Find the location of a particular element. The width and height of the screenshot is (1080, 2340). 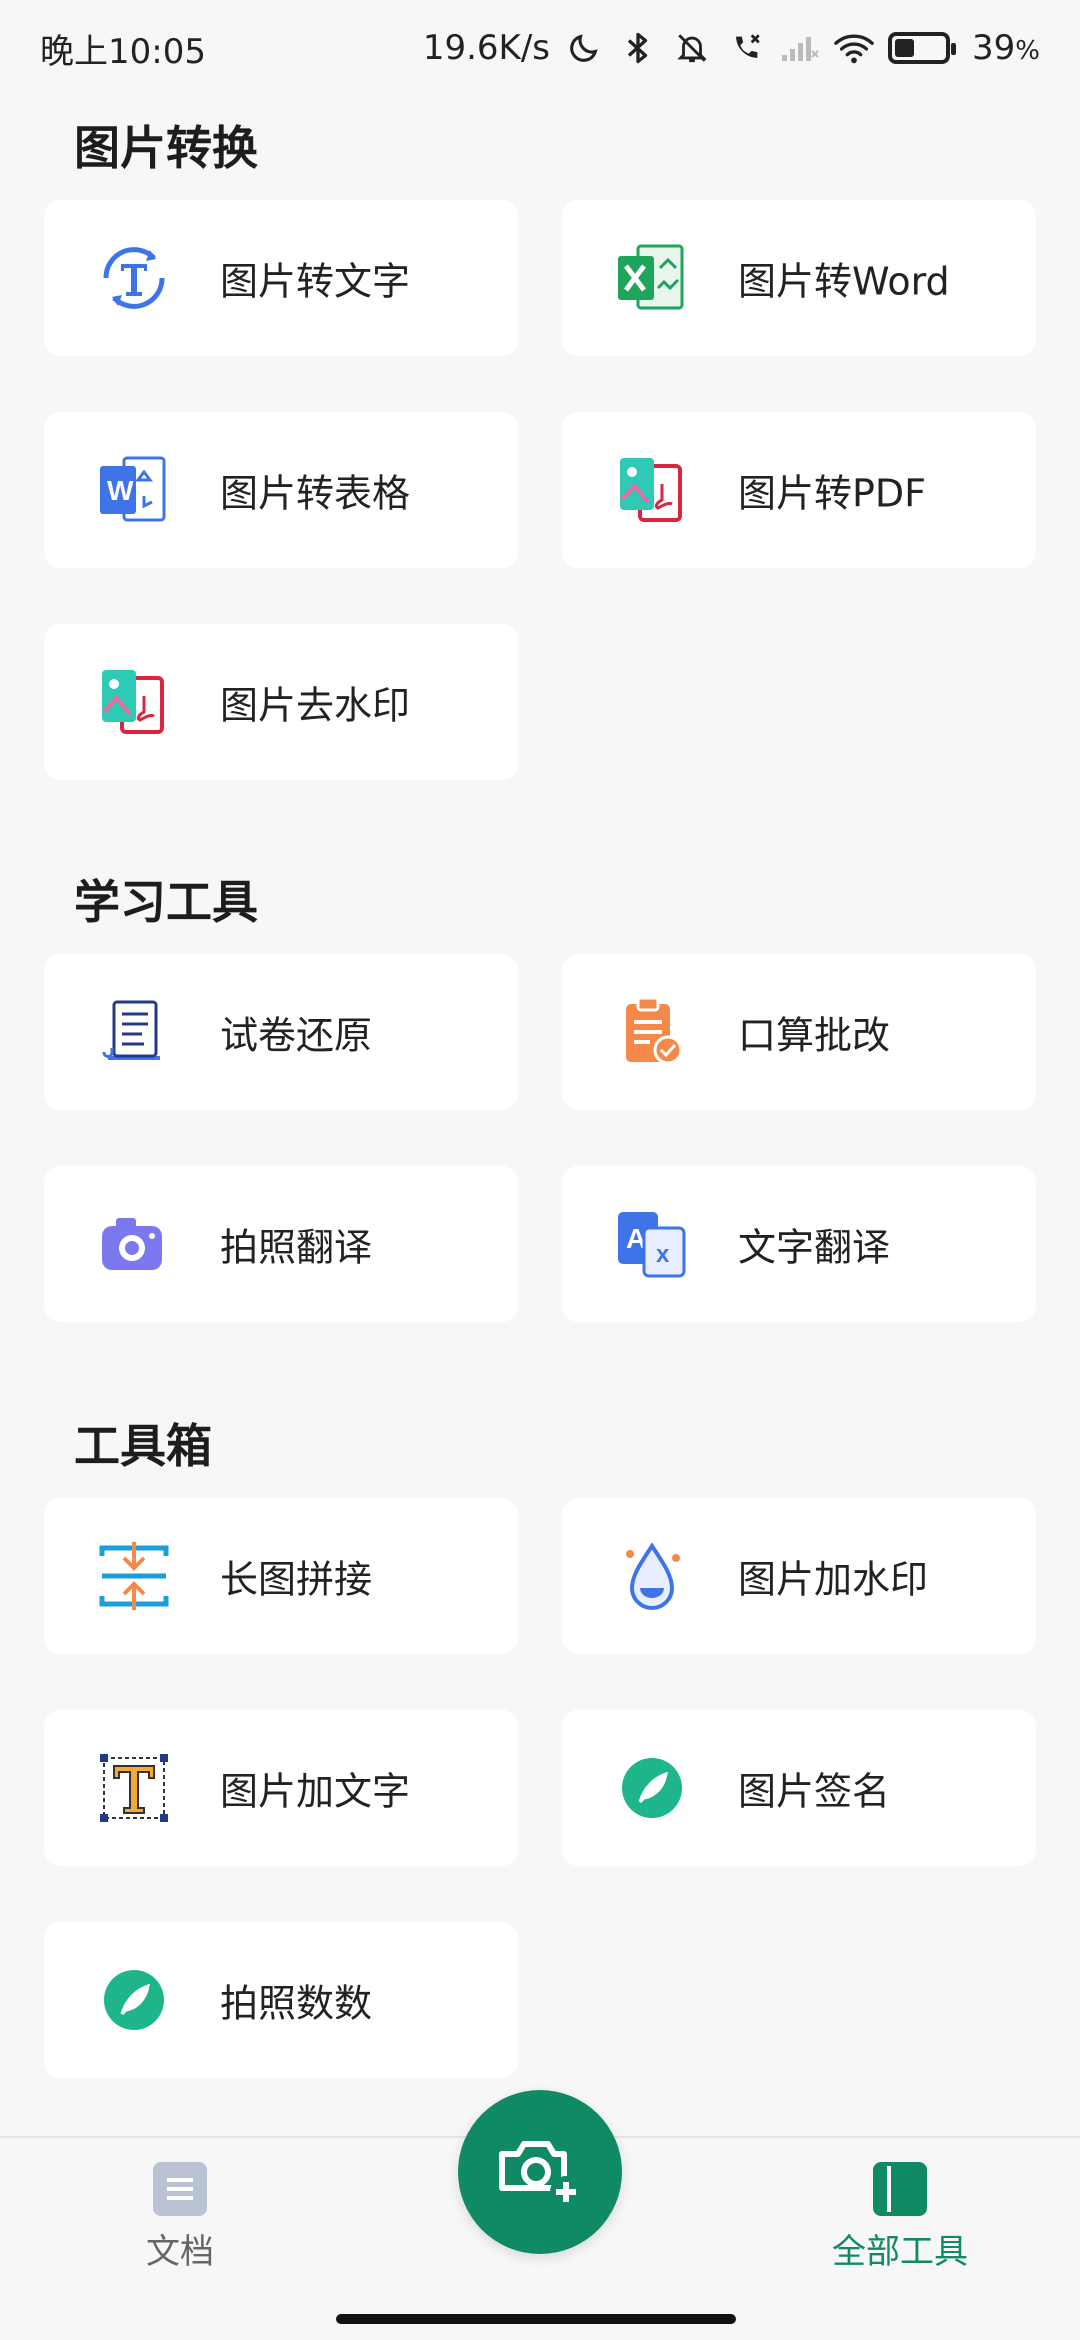

tool-label: 图片加水印 is located at coordinates (833, 1579).